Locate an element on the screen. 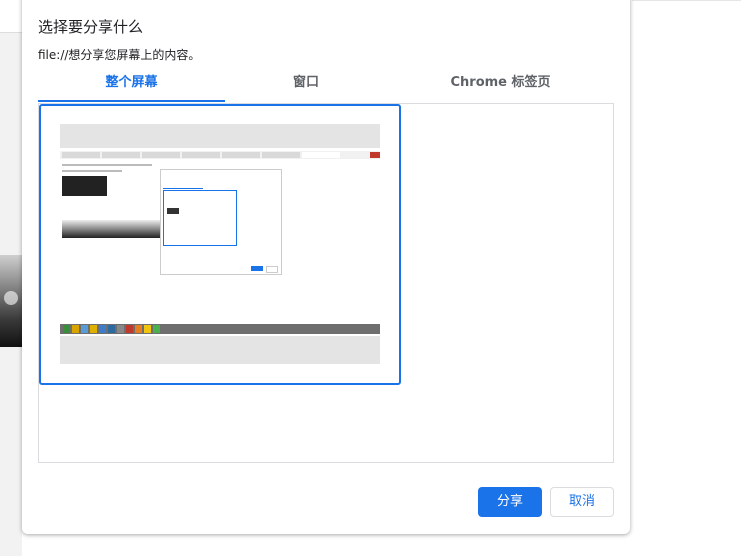 The width and height of the screenshot is (741, 556). preview-dialog-cancel is located at coordinates (272, 269).